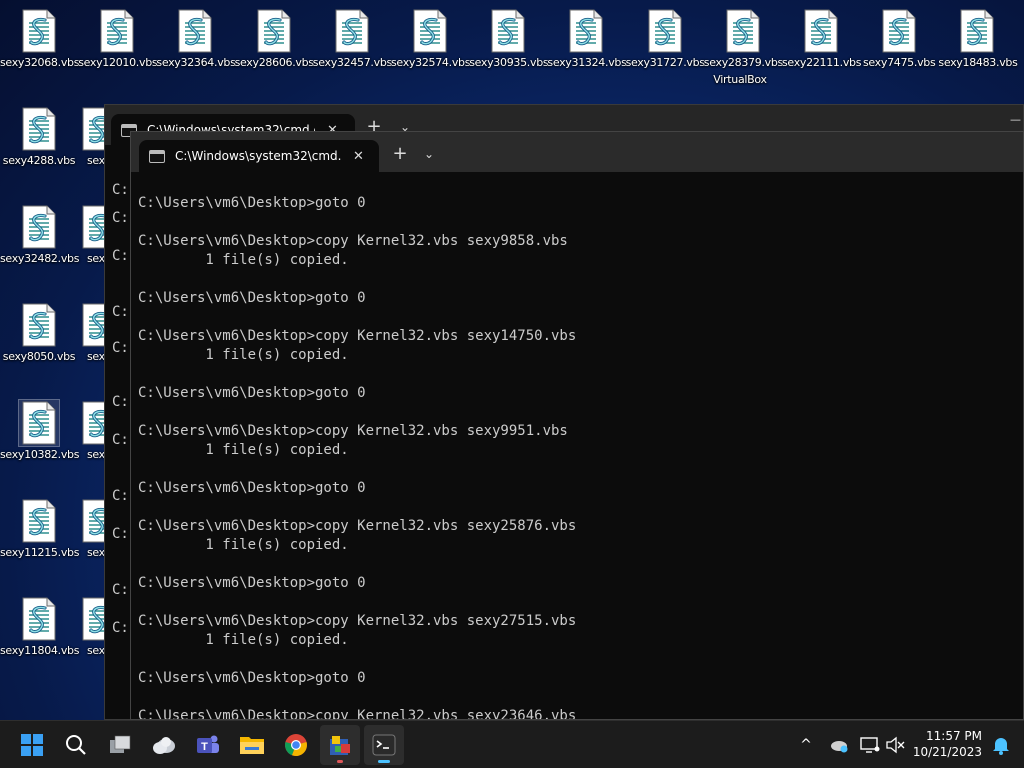 The image size is (1024, 768). Describe the element at coordinates (1015, 119) in the screenshot. I see `minimize-button: —` at that location.